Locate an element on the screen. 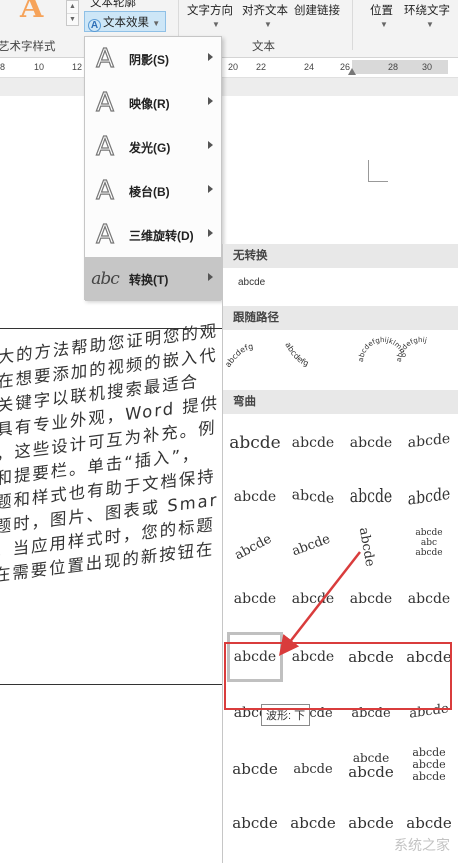 The image size is (458, 863). warp-plain-option: abcde is located at coordinates (255, 443).